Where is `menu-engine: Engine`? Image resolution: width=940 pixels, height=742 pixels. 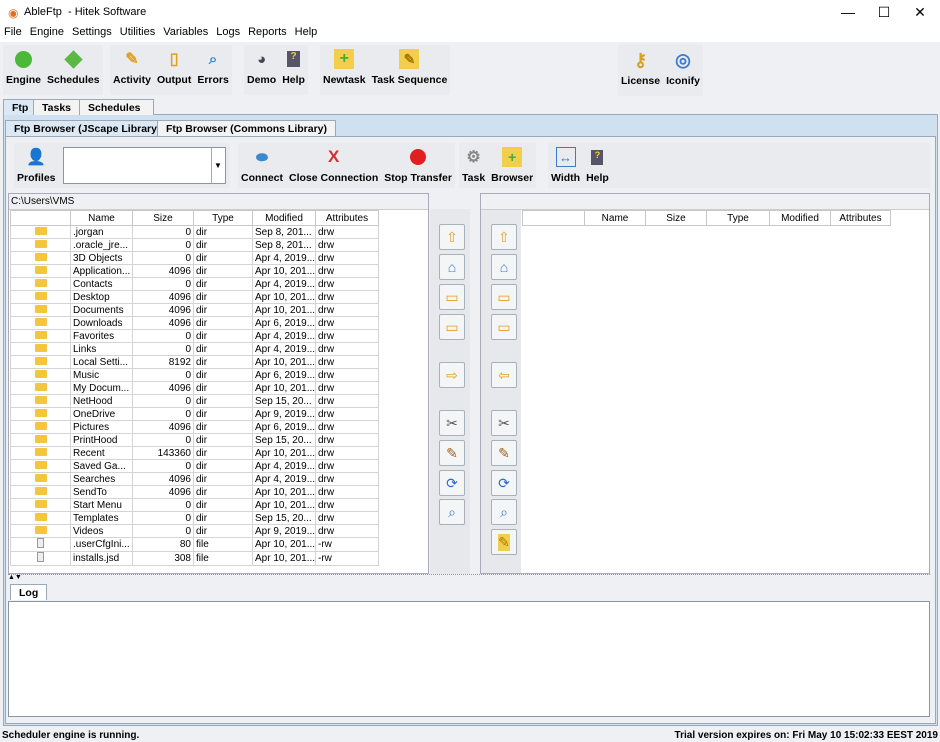 menu-engine: Engine is located at coordinates (47, 32).